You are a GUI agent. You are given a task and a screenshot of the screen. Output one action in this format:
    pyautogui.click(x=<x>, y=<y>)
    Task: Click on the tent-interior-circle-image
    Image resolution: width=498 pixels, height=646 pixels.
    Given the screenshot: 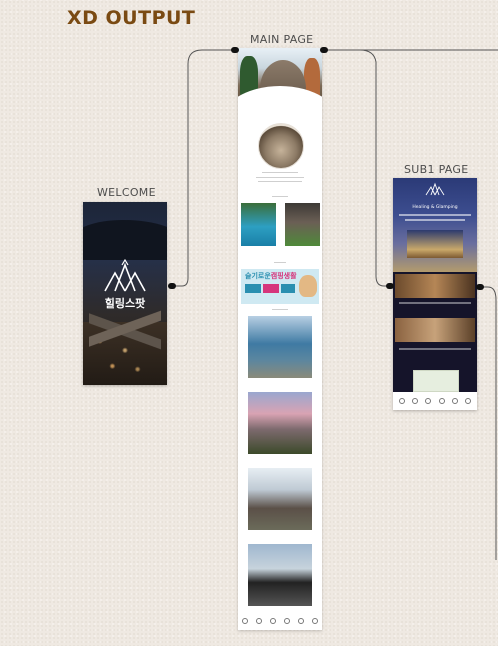 What is the action you would take?
    pyautogui.click(x=281, y=146)
    